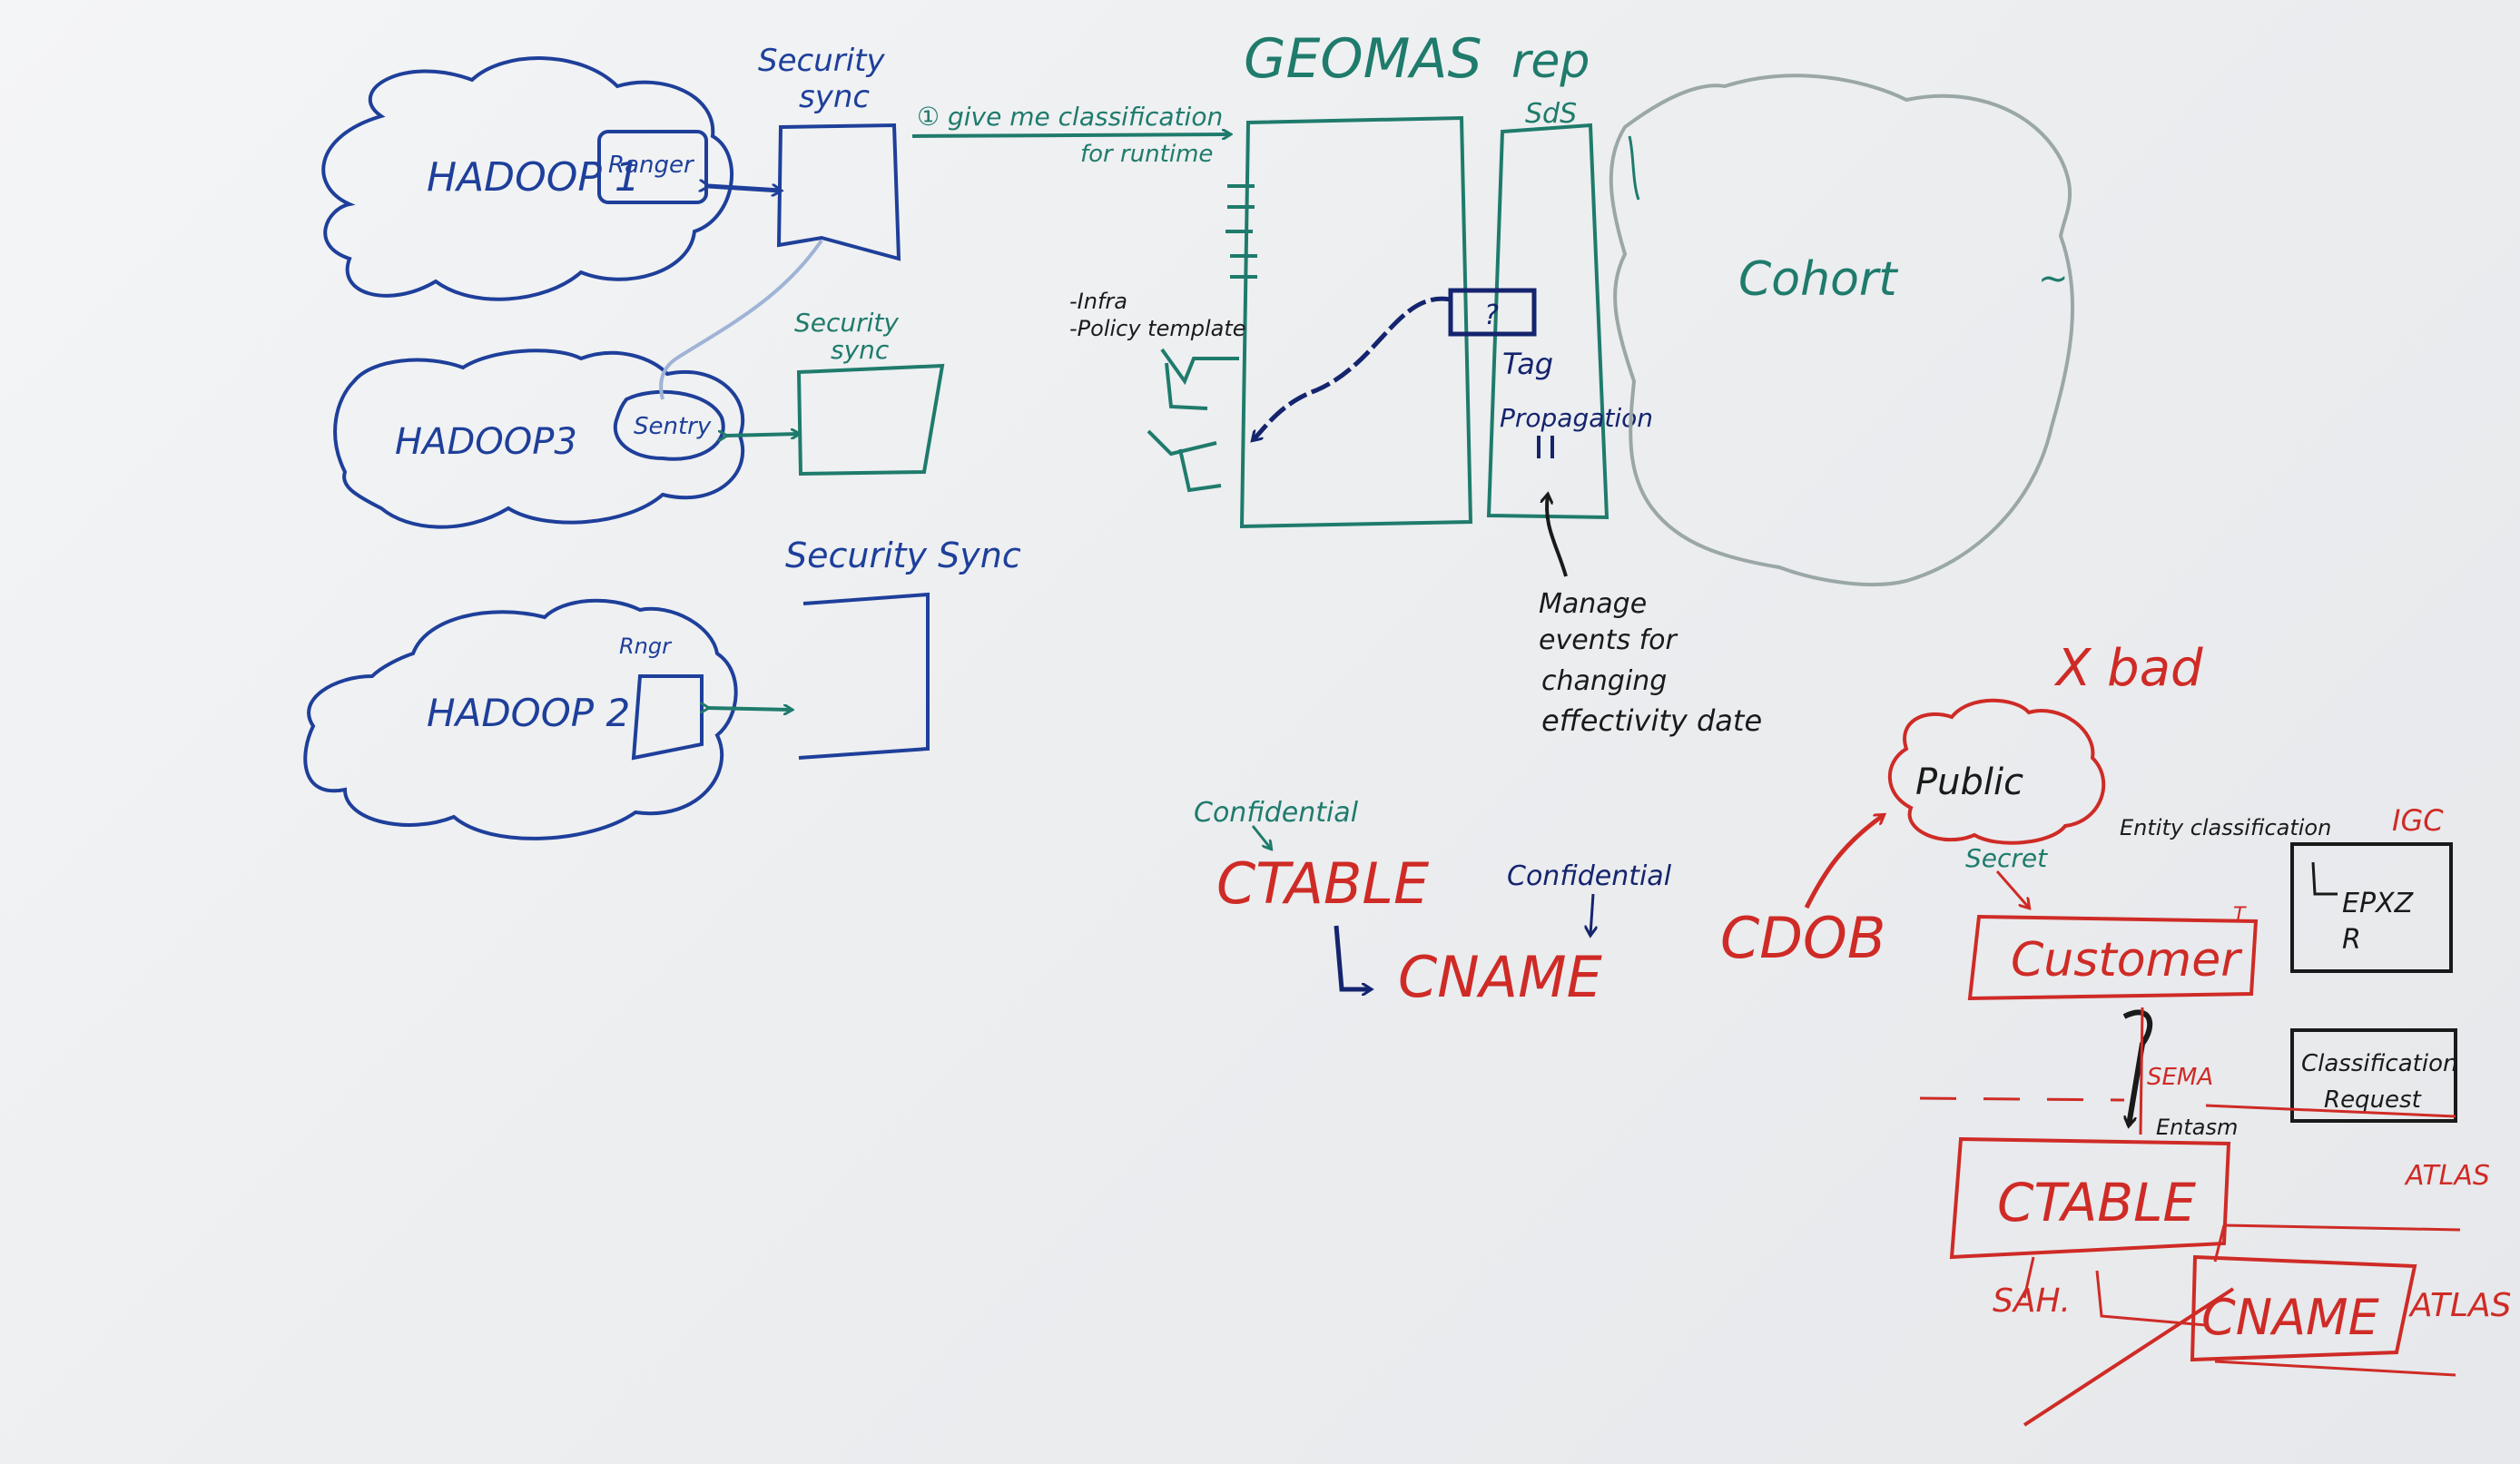  Describe the element at coordinates (1803, 938) in the screenshot. I see `cdob-label: CDOB` at that location.